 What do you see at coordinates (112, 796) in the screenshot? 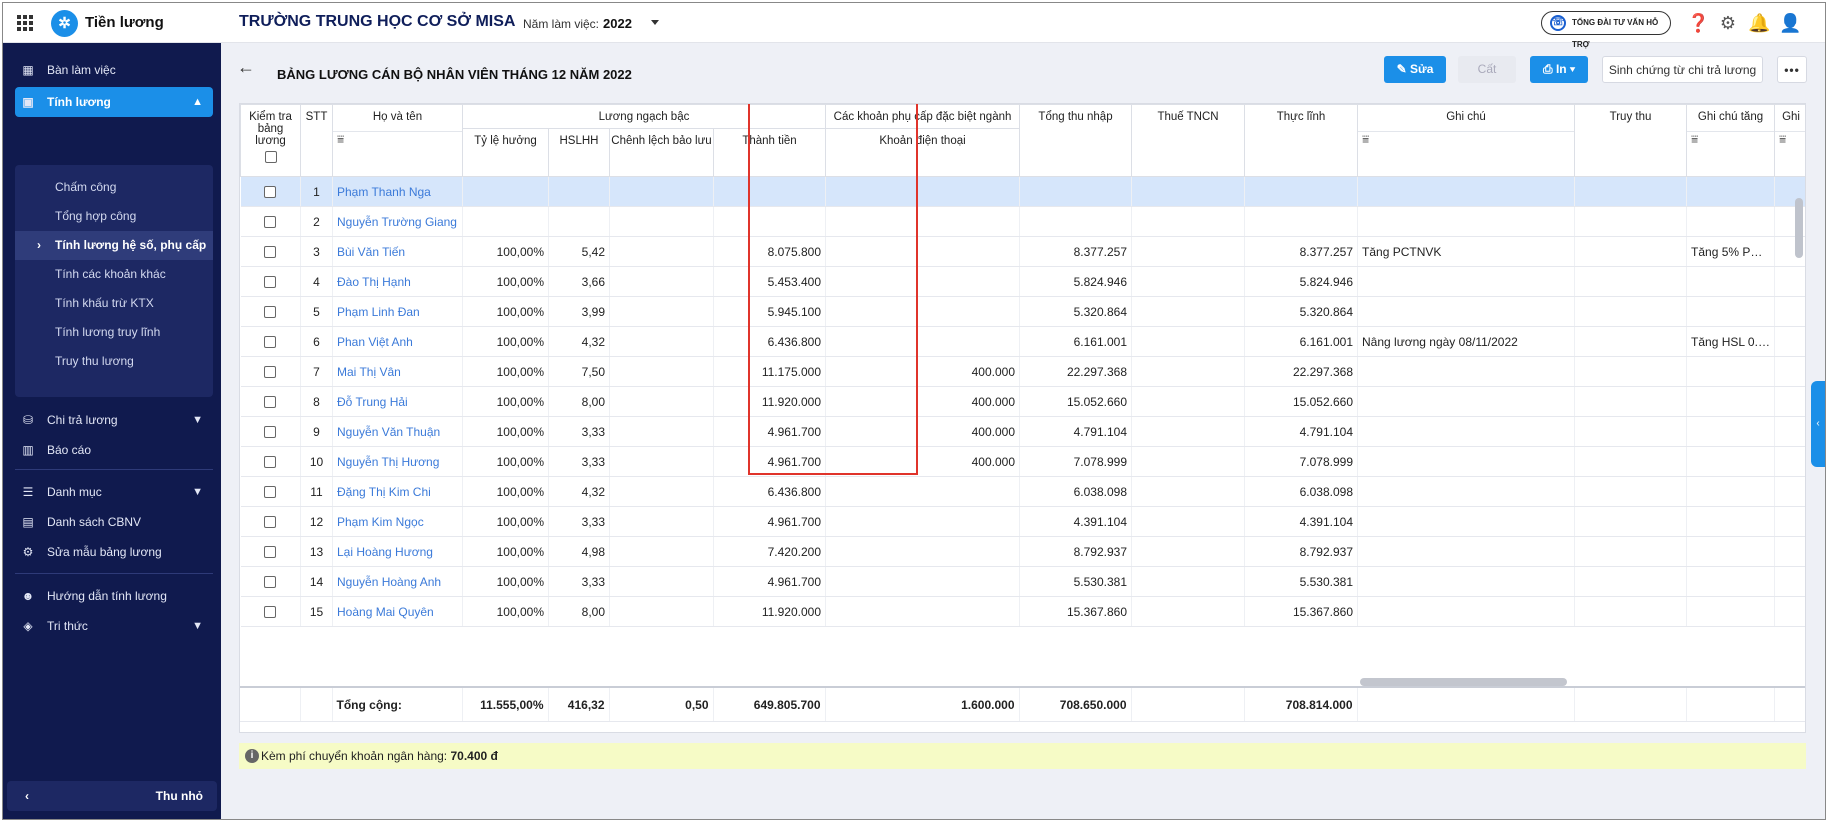
I see `collapse-button: ‹ Thu nhỏ` at bounding box center [112, 796].